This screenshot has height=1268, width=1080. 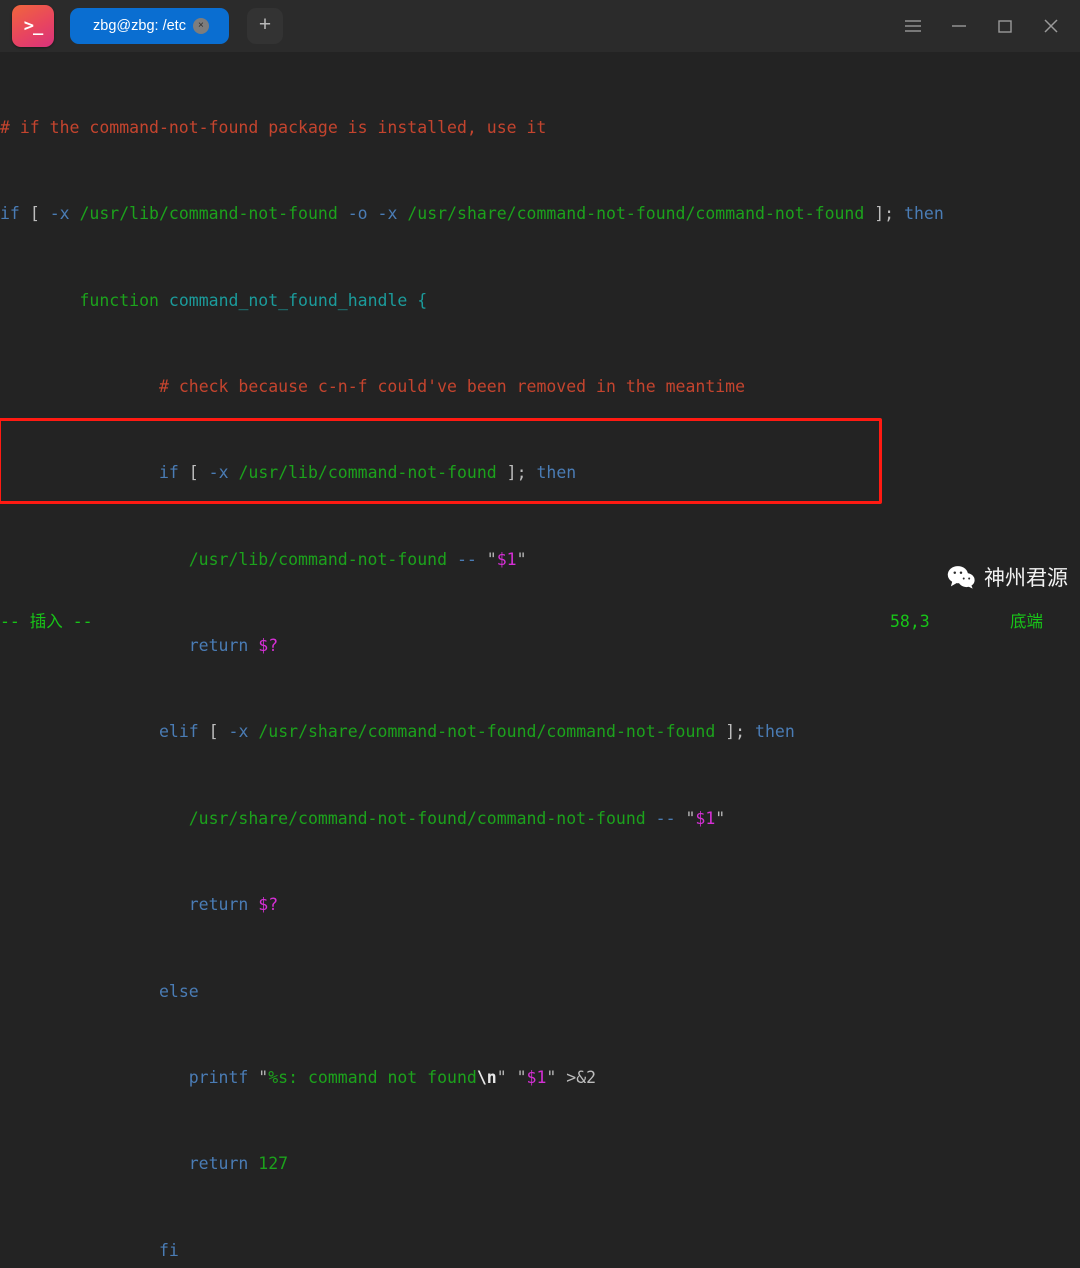 I want to click on terminal-prompt-icon: >_, so click(x=33, y=26).